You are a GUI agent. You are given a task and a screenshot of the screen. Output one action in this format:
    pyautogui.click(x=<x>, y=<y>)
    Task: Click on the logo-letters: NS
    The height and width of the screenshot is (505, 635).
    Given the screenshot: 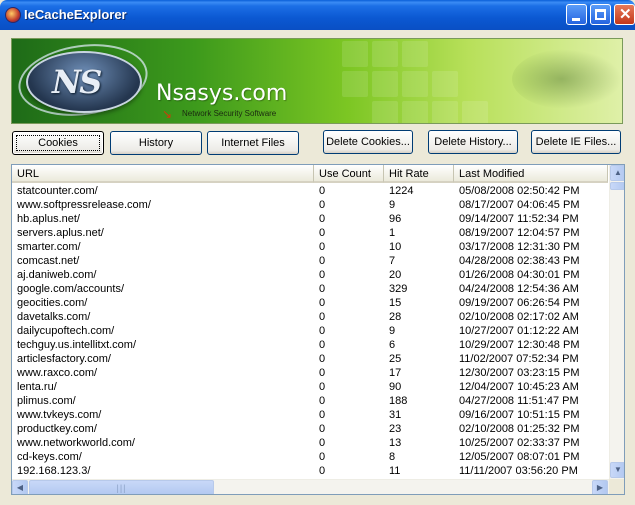 What is the action you would take?
    pyautogui.click(x=77, y=82)
    